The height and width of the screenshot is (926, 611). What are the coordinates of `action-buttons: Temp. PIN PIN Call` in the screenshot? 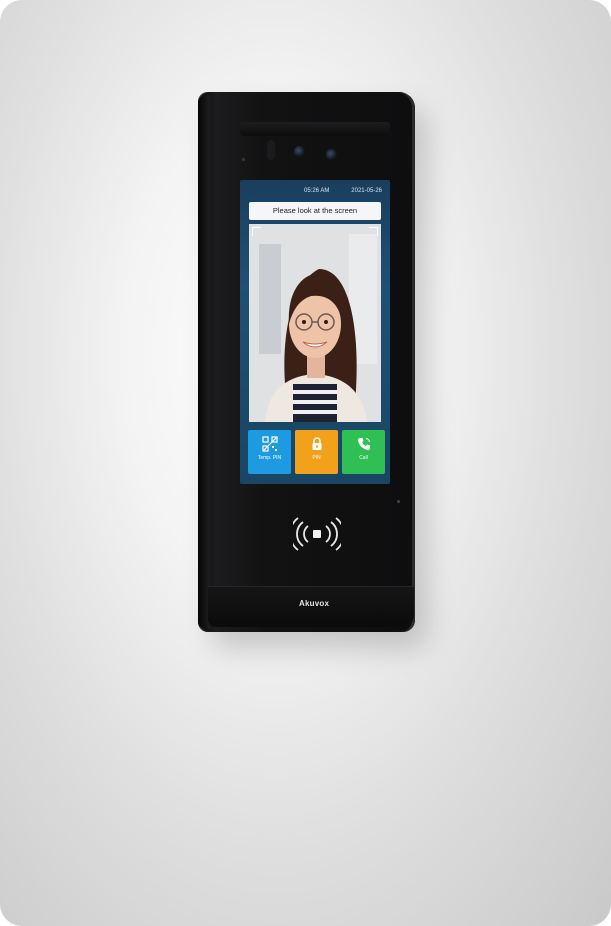 It's located at (316, 452).